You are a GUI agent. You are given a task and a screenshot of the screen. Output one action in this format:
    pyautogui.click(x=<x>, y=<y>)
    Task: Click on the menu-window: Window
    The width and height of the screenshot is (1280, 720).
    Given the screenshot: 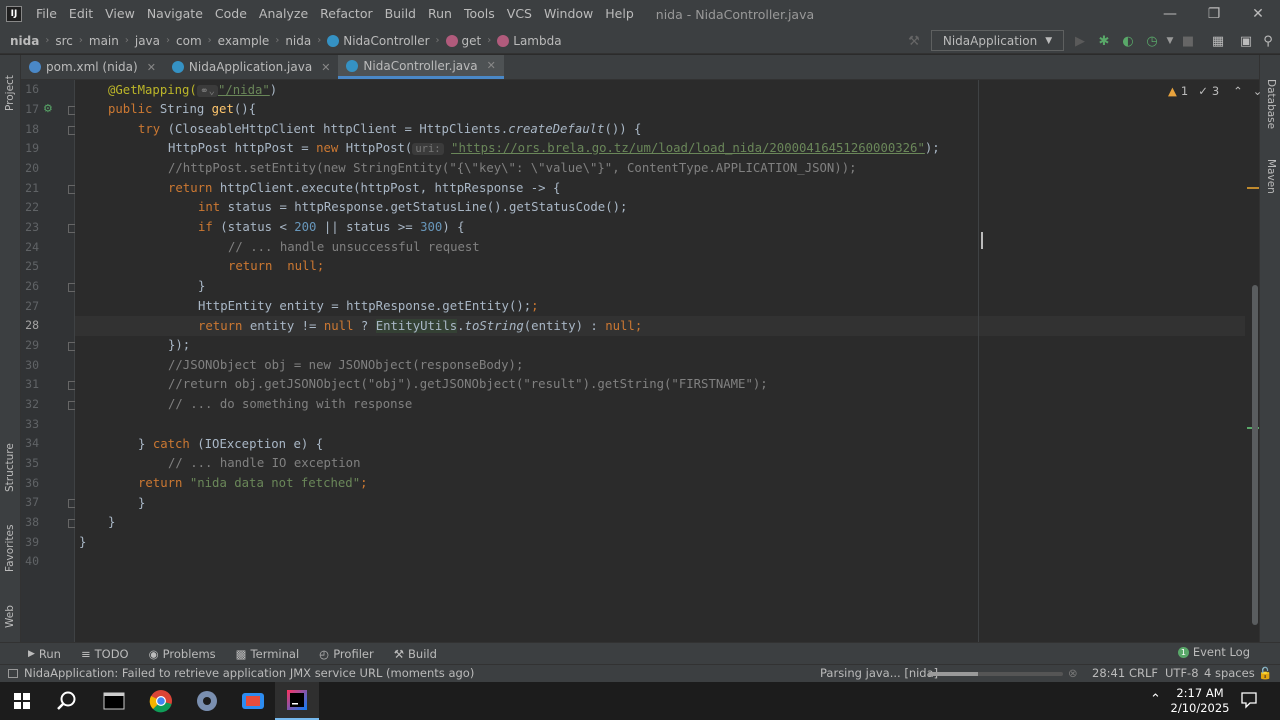 What is the action you would take?
    pyautogui.click(x=568, y=14)
    